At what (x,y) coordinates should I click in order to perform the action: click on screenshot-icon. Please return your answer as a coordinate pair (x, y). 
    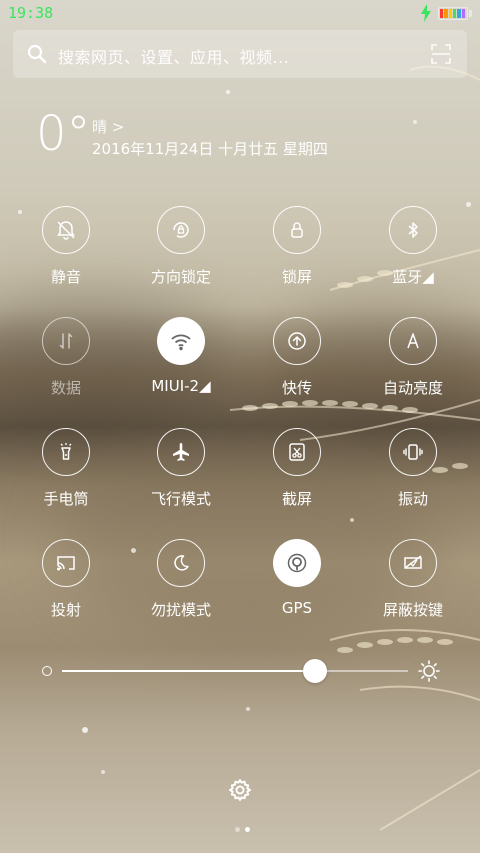
    Looking at the image, I should click on (297, 452).